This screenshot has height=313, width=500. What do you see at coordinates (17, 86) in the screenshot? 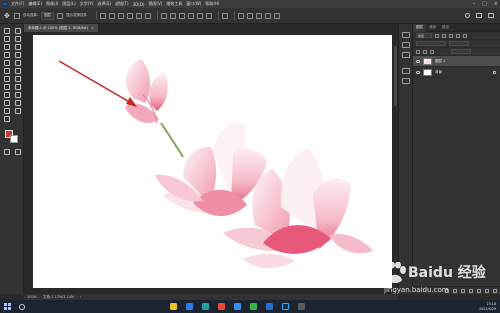
I see `dodge-tool-icon` at bounding box center [17, 86].